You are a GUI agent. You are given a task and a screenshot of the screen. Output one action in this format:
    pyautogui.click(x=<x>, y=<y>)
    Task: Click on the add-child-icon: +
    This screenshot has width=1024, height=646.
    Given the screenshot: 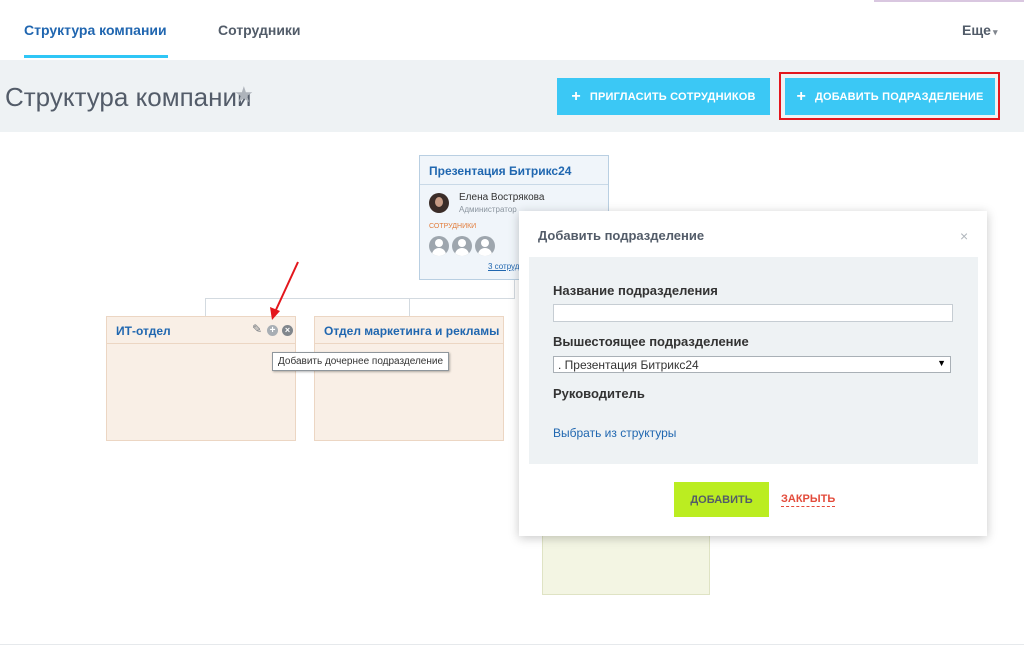 What is the action you would take?
    pyautogui.click(x=272, y=330)
    